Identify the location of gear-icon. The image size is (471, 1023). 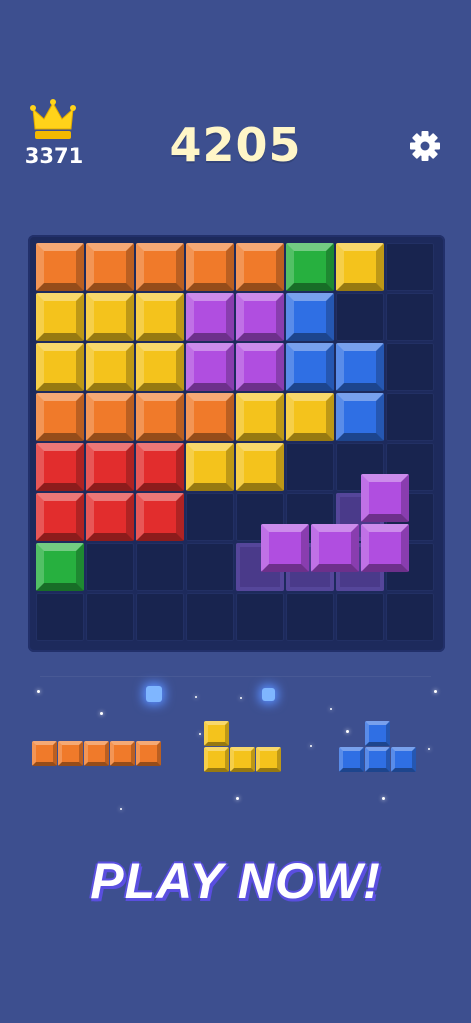
(425, 146).